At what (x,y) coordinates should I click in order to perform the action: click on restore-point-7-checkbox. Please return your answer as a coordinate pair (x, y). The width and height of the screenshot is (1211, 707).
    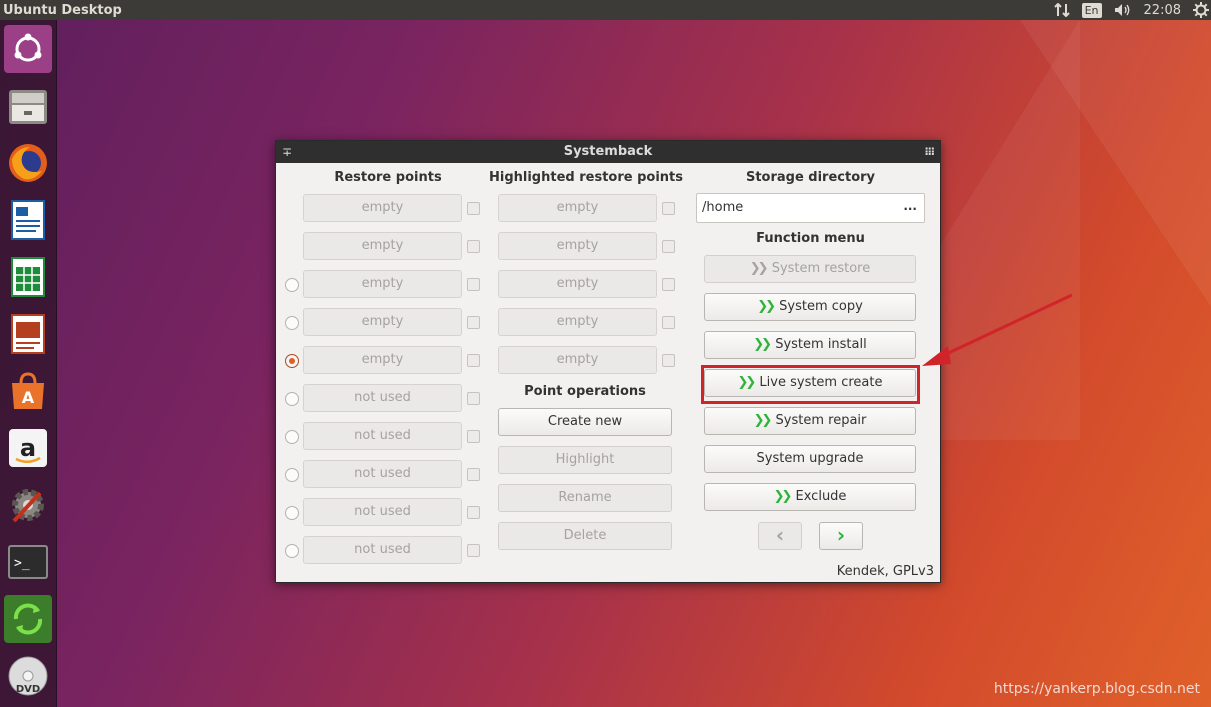
    Looking at the image, I should click on (473, 436).